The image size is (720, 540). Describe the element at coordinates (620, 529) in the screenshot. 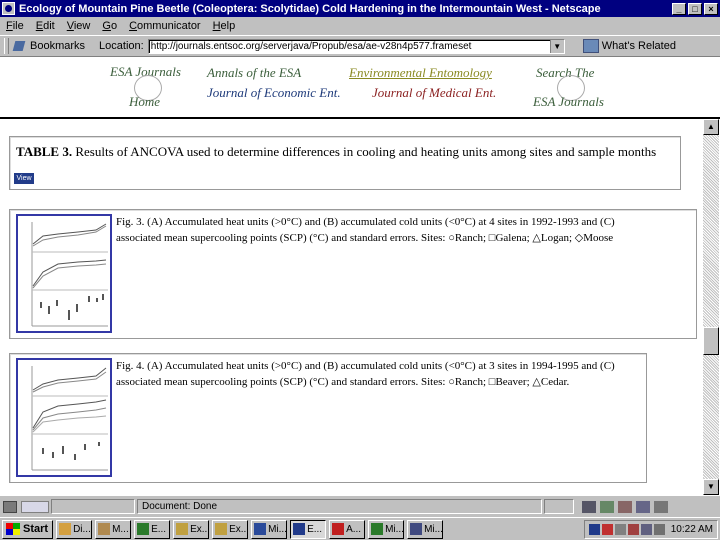

I see `tray-network-icon` at that location.